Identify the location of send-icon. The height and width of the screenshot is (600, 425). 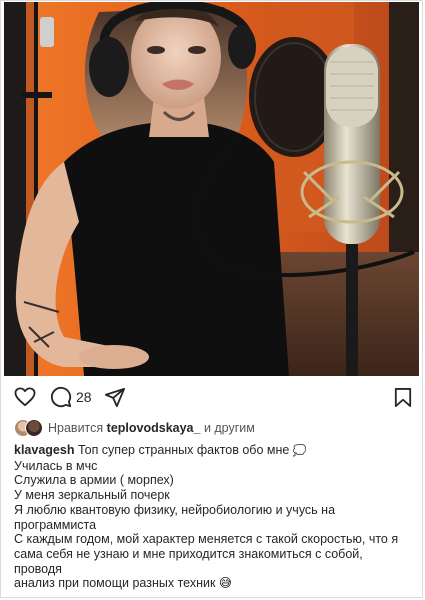
(115, 397).